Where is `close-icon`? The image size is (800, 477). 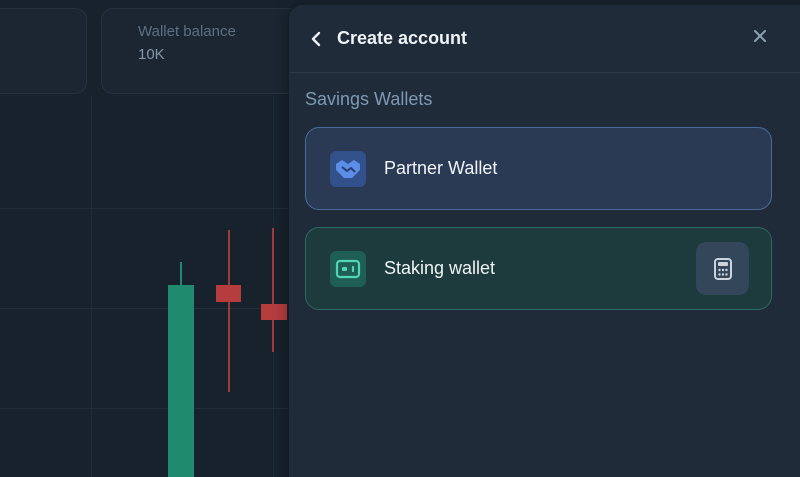
close-icon is located at coordinates (760, 36).